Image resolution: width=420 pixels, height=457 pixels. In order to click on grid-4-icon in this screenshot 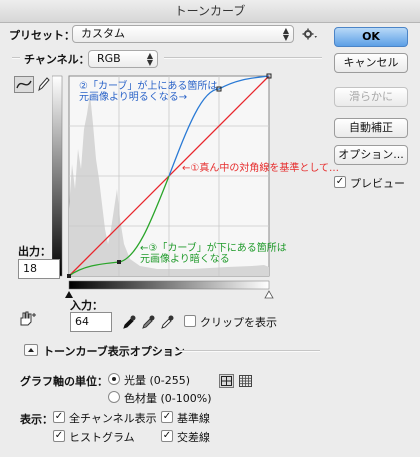, I will do `click(226, 381)`.